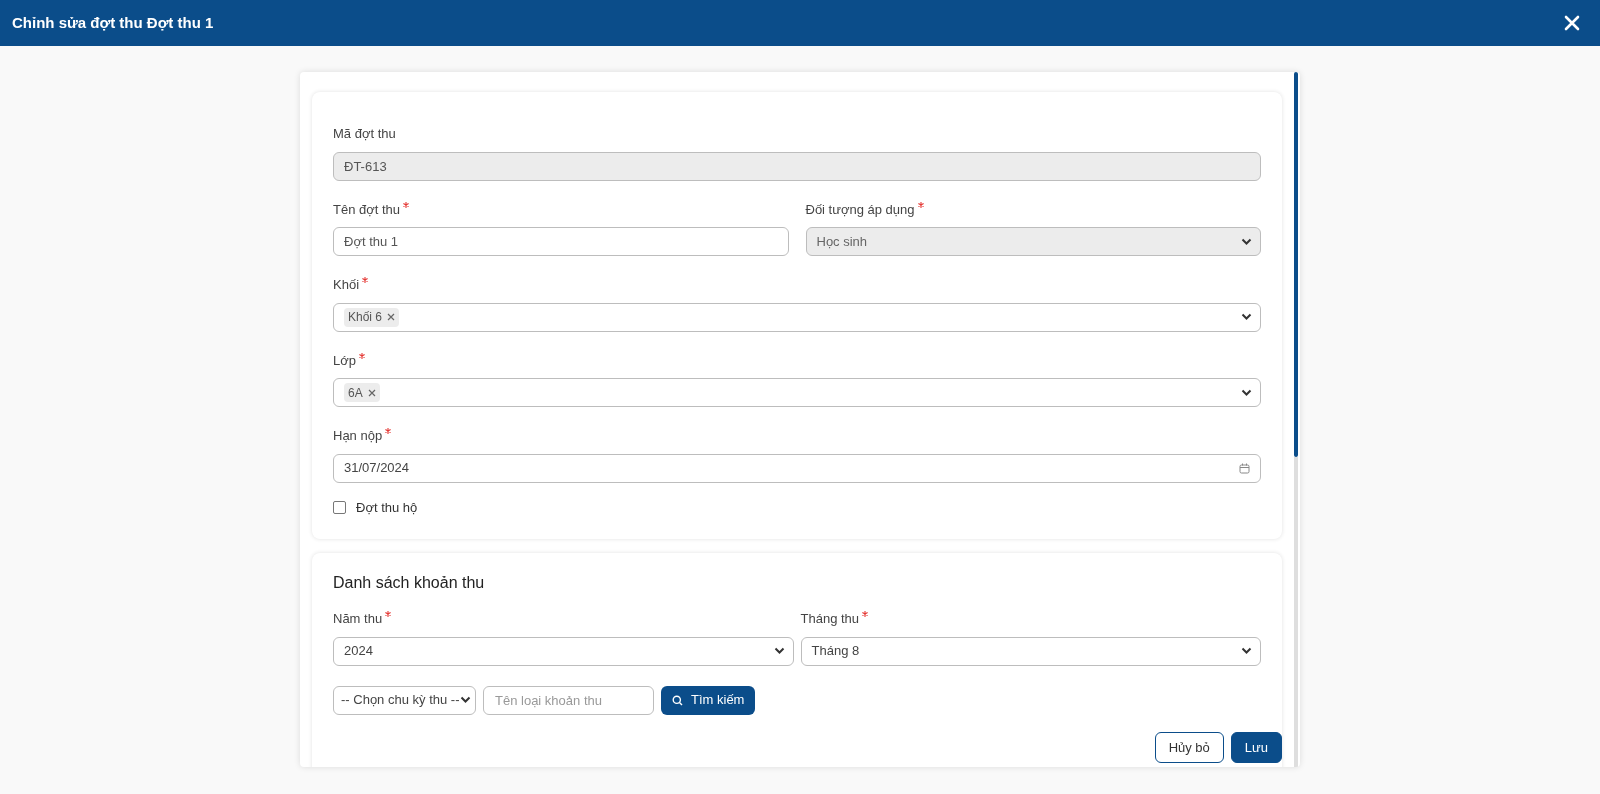  Describe the element at coordinates (1030, 651) in the screenshot. I see `select-dropdown: Tháng 8` at that location.